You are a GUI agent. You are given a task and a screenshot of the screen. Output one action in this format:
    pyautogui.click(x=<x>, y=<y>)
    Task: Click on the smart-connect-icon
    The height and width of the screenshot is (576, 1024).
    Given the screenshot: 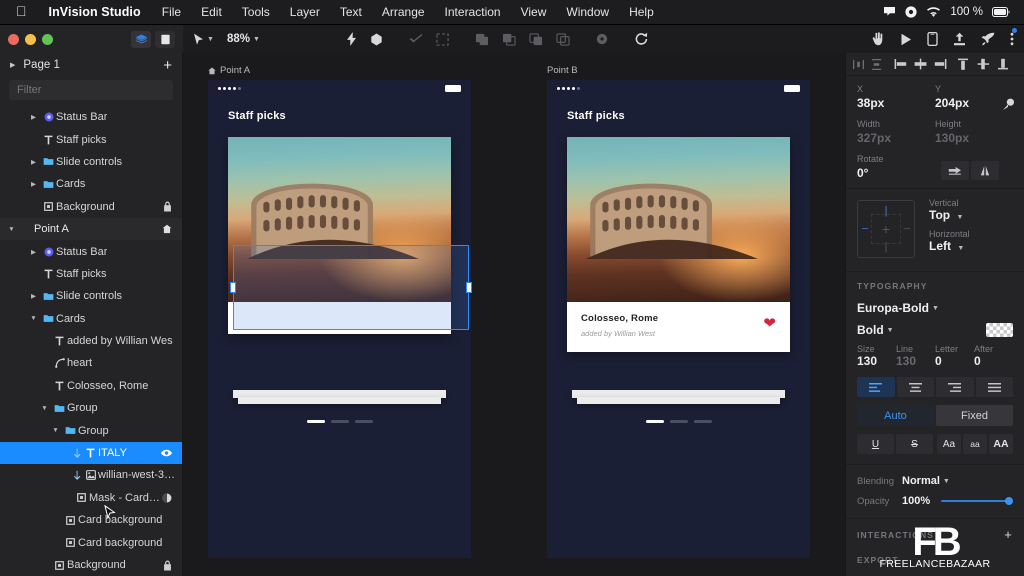 What is the action you would take?
    pyautogui.click(x=416, y=39)
    